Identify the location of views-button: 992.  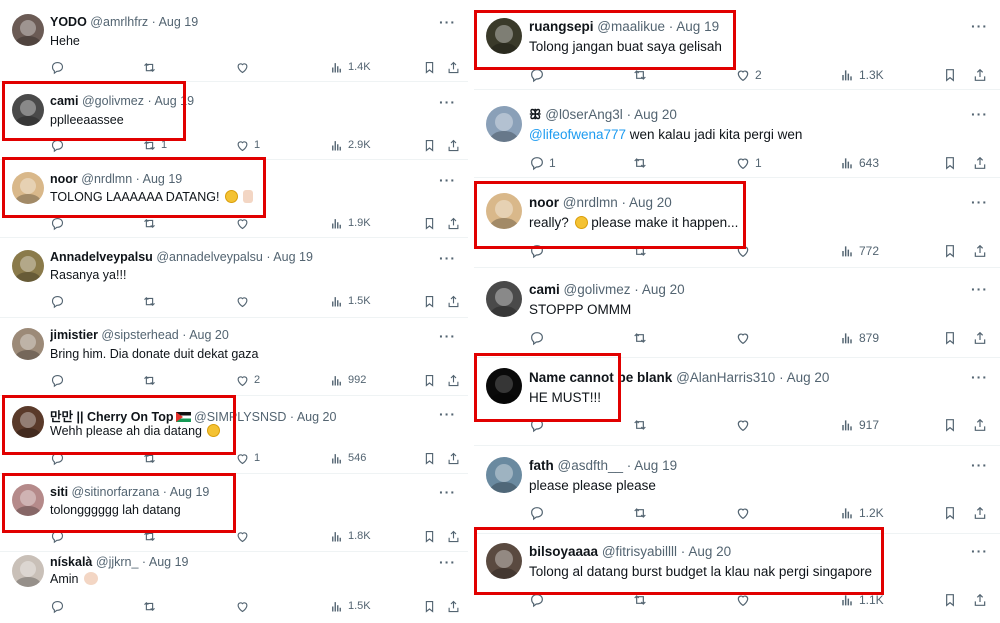
(347, 380).